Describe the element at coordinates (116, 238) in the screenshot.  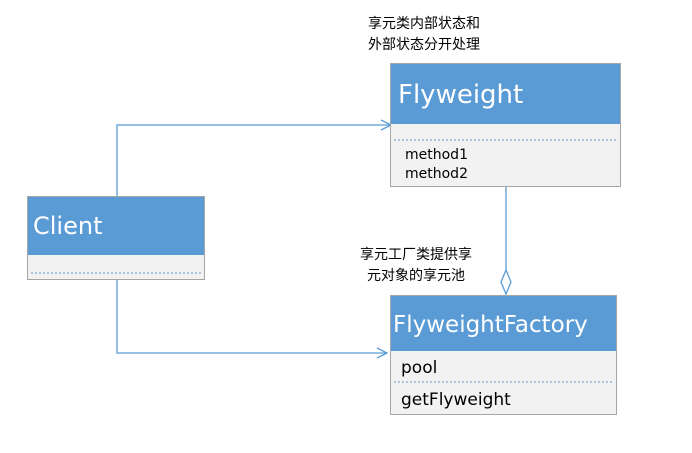
I see `client-class: Client` at that location.